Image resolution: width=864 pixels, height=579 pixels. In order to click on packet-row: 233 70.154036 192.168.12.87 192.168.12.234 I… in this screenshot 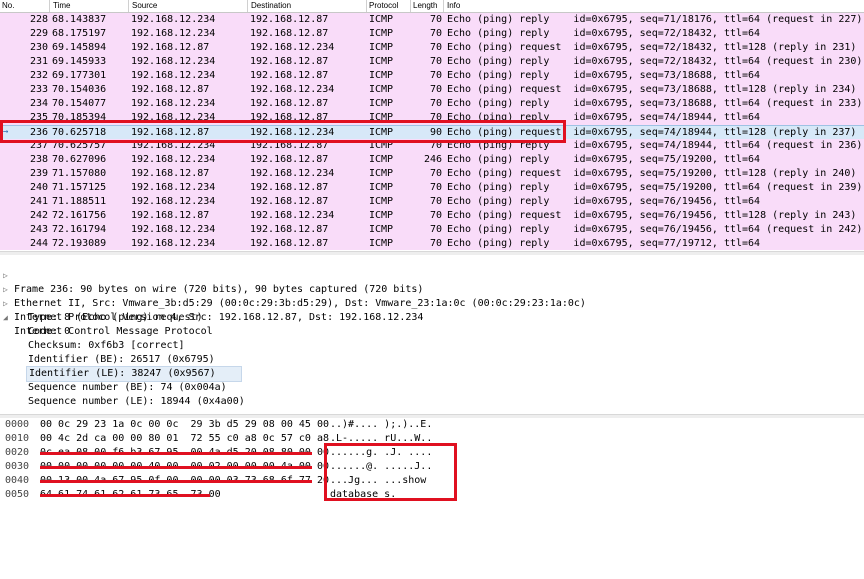, I will do `click(432, 90)`.